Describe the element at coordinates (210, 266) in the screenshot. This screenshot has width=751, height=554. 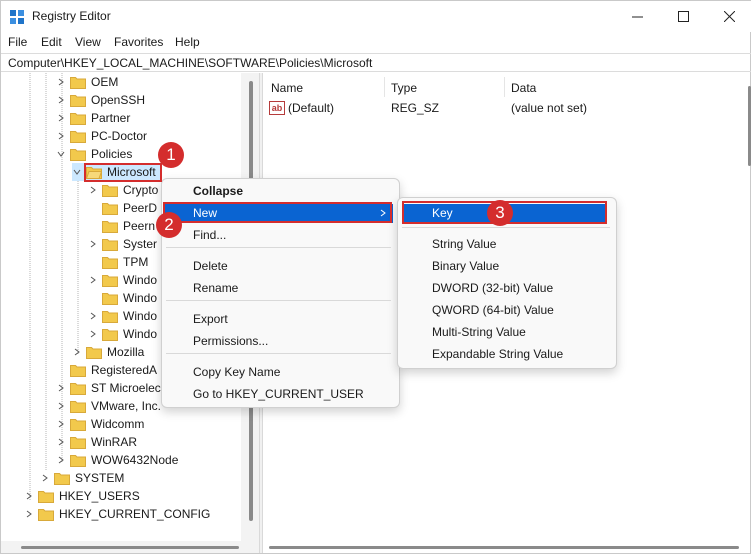
I see `context-menu-item: Delete` at that location.